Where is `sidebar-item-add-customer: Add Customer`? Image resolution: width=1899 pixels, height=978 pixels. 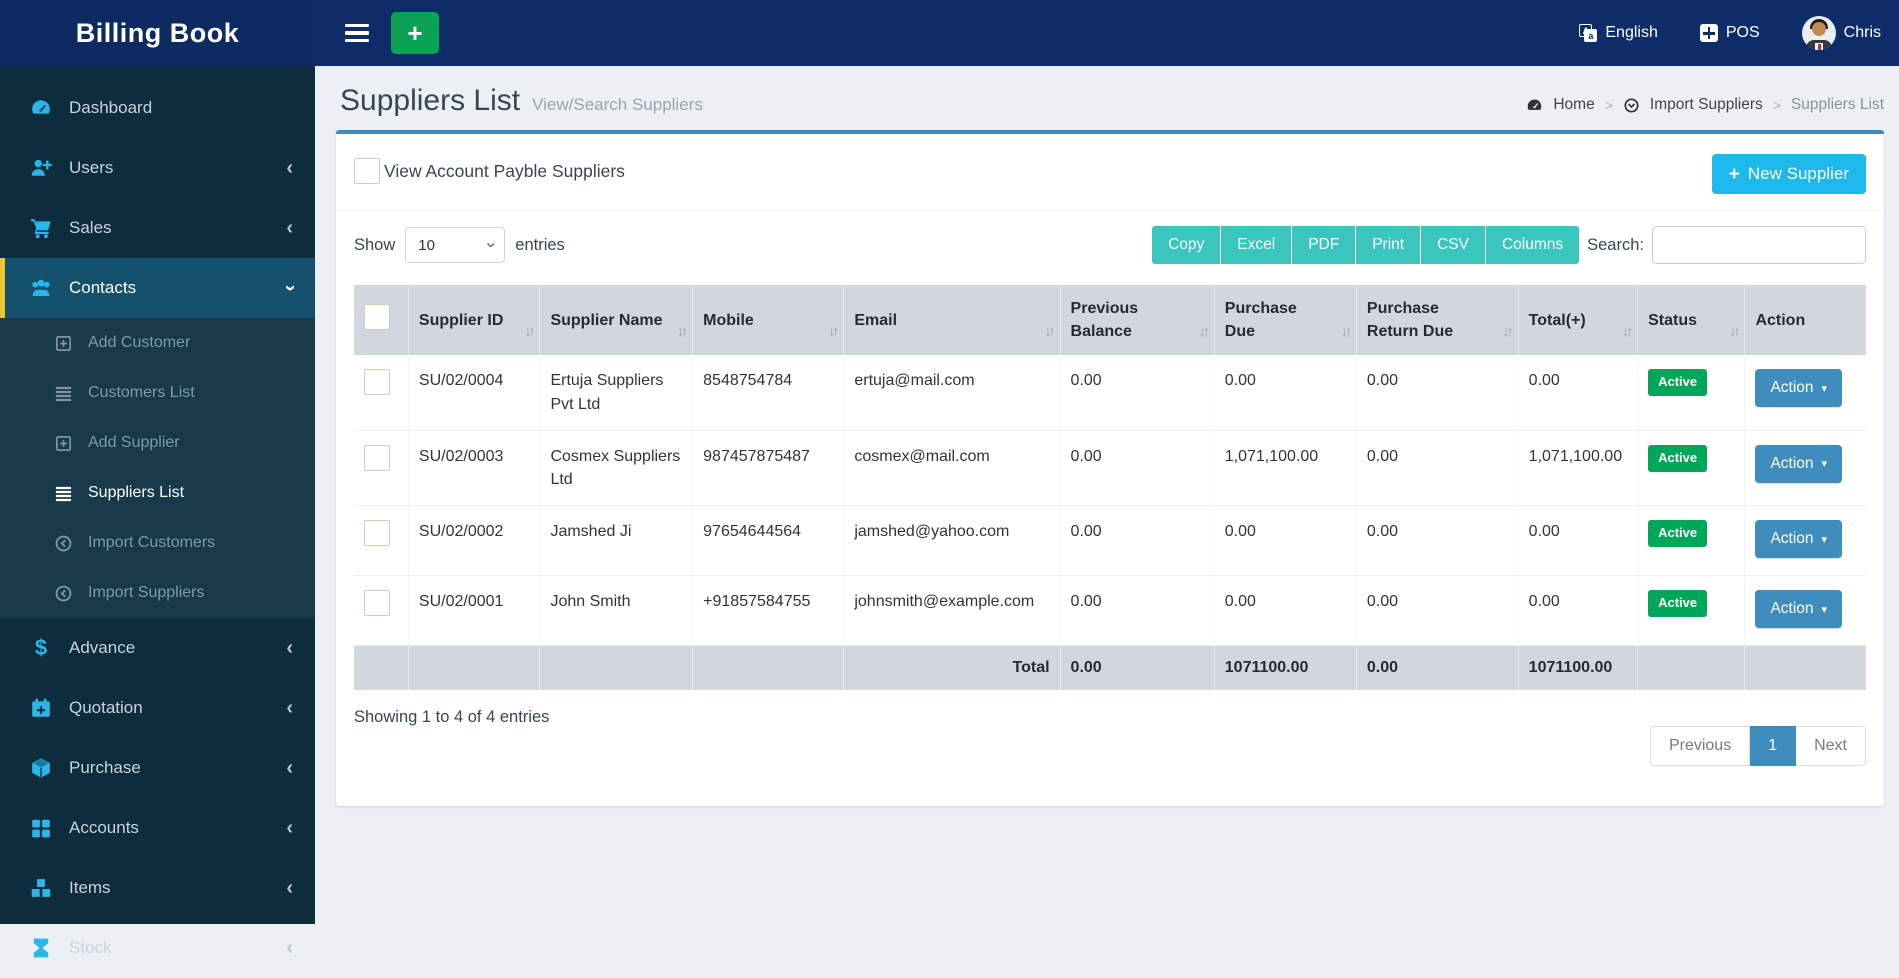
sidebar-item-add-customer: Add Customer is located at coordinates (157, 343).